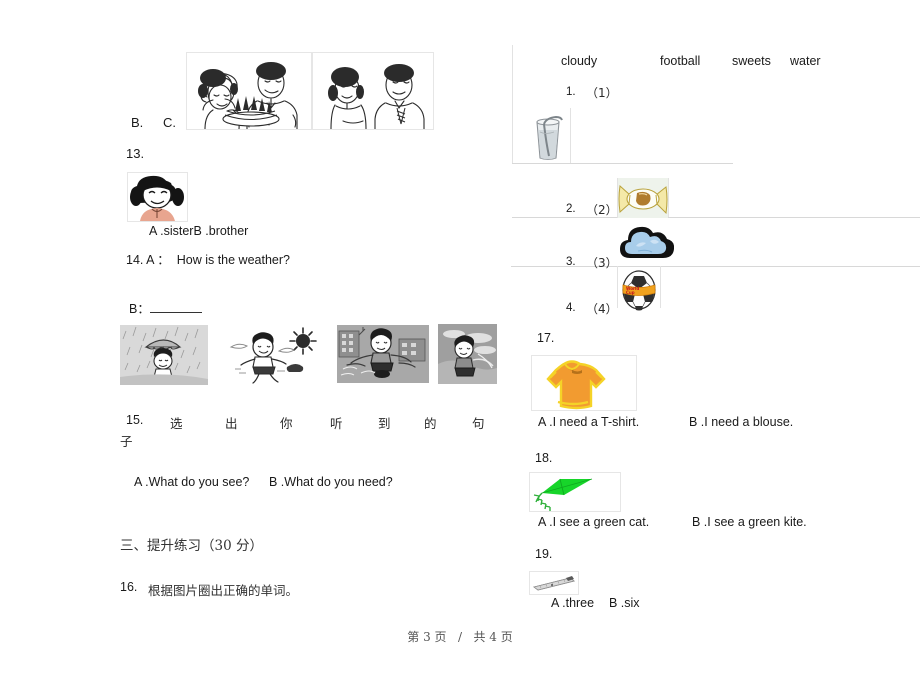 Image resolution: width=920 pixels, height=681 pixels. What do you see at coordinates (430, 423) in the screenshot?
I see `question-15-char-5: 的` at bounding box center [430, 423].